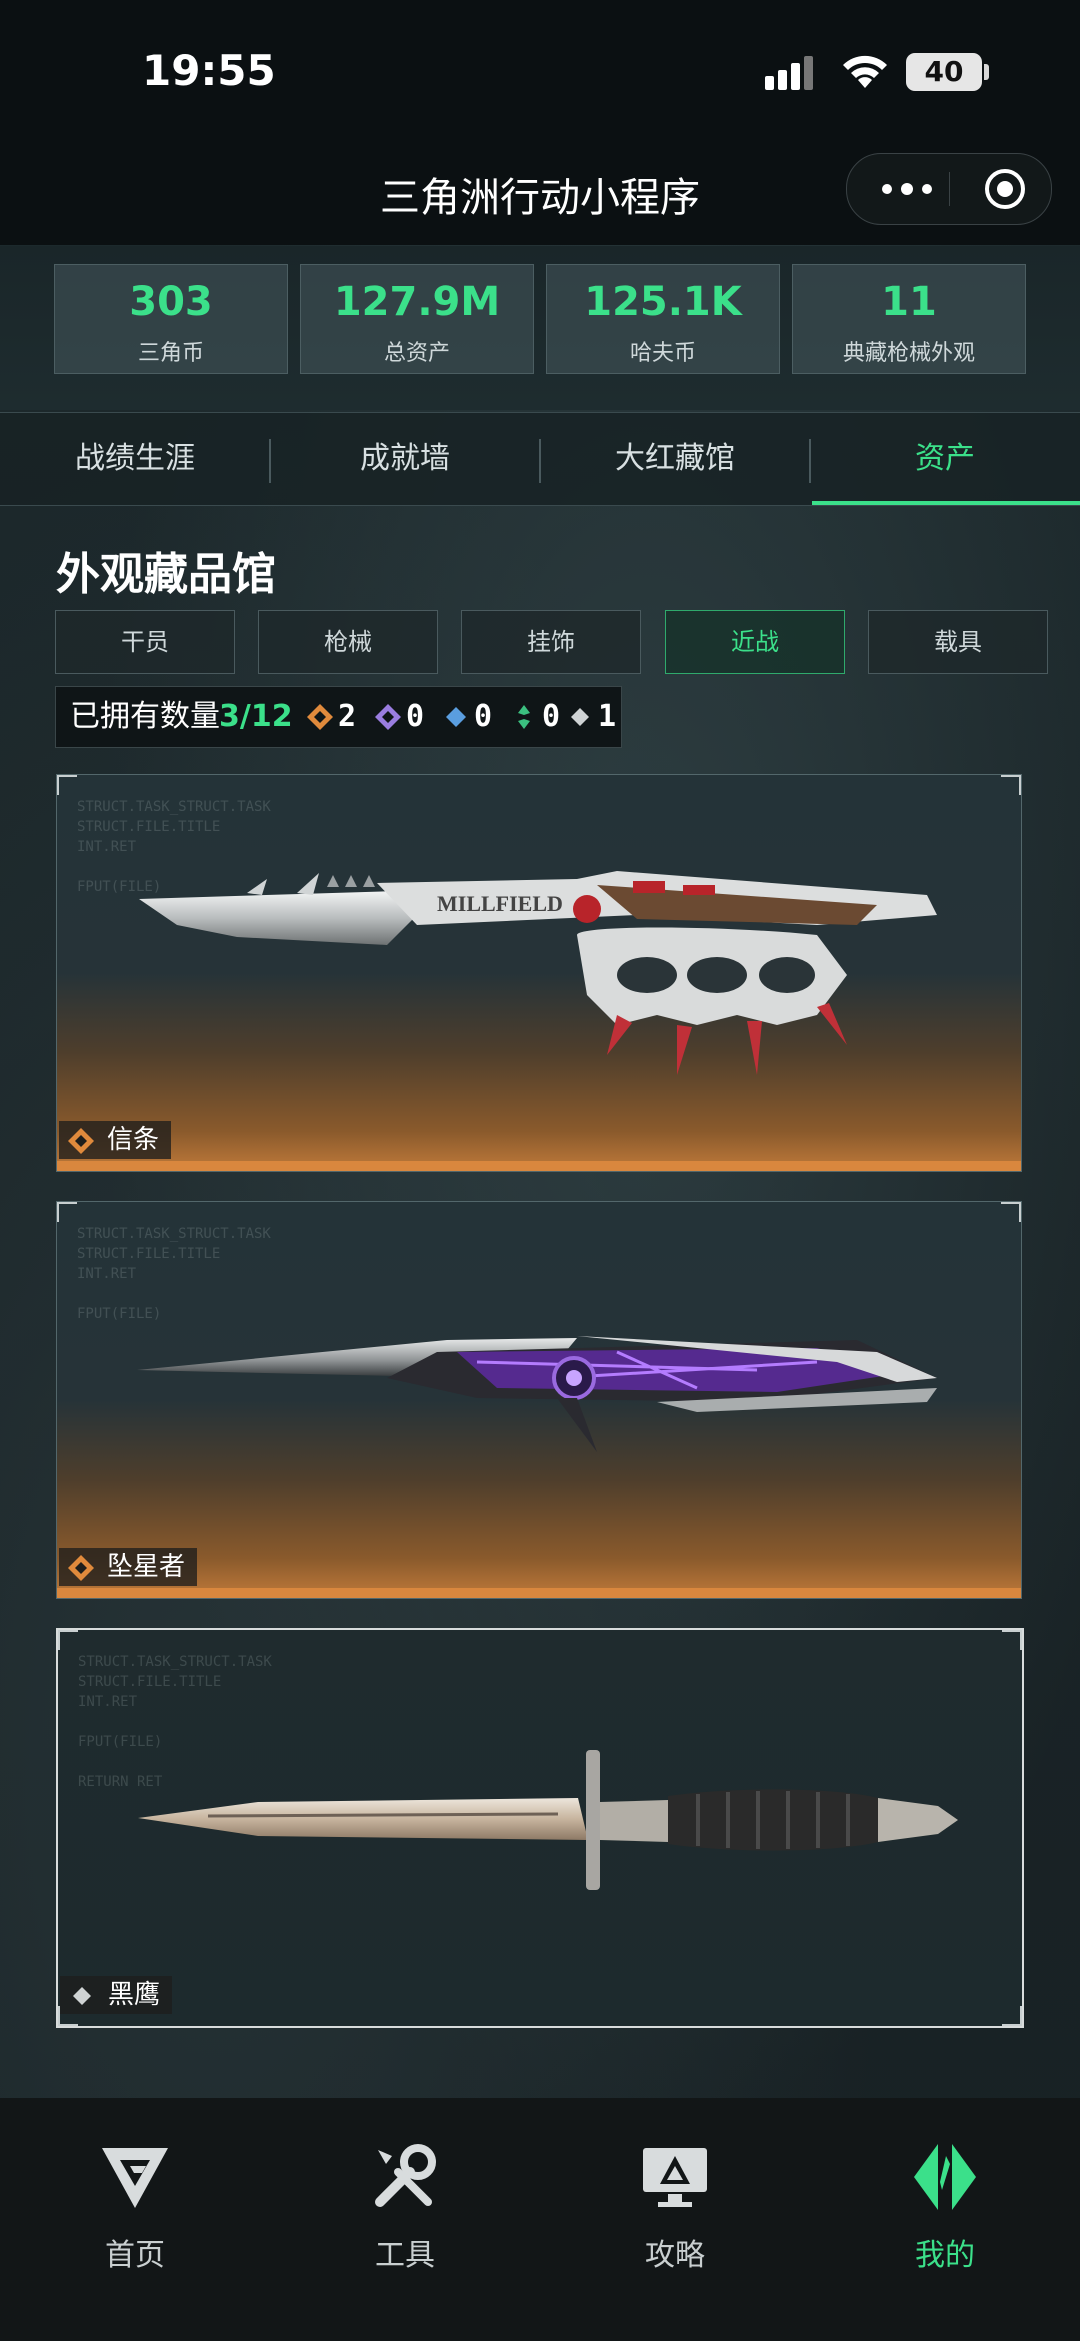  What do you see at coordinates (145, 642) in the screenshot?
I see `filter-operators: 干员` at bounding box center [145, 642].